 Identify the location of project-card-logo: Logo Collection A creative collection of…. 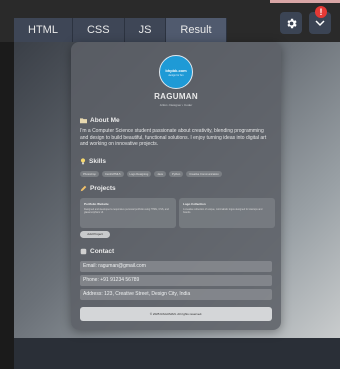
(227, 213).